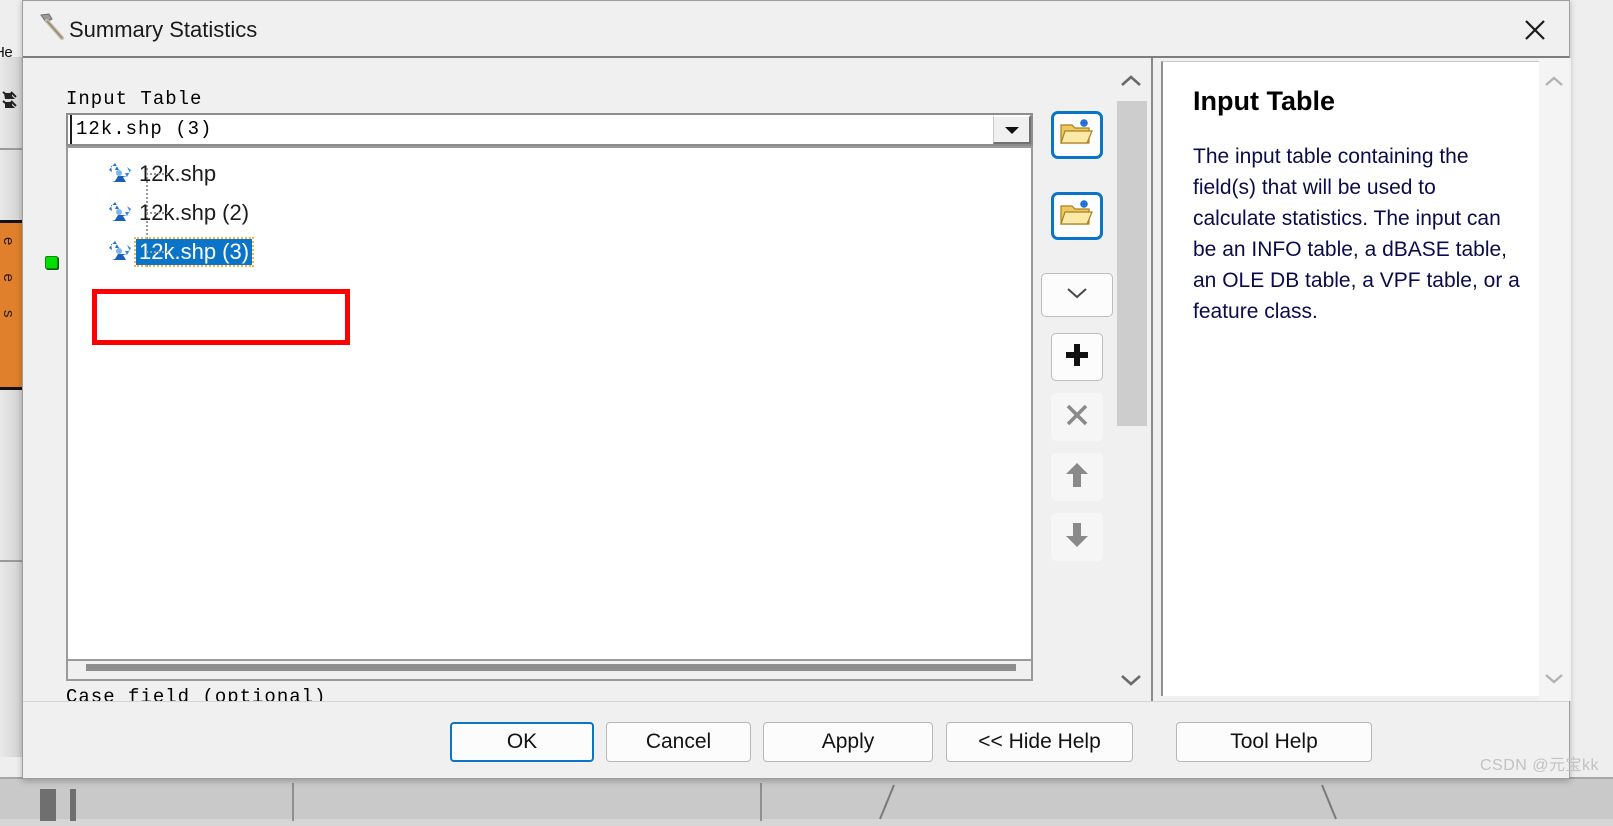 The image size is (1613, 826). What do you see at coordinates (806, 799) in the screenshot?
I see `background-status-bar` at bounding box center [806, 799].